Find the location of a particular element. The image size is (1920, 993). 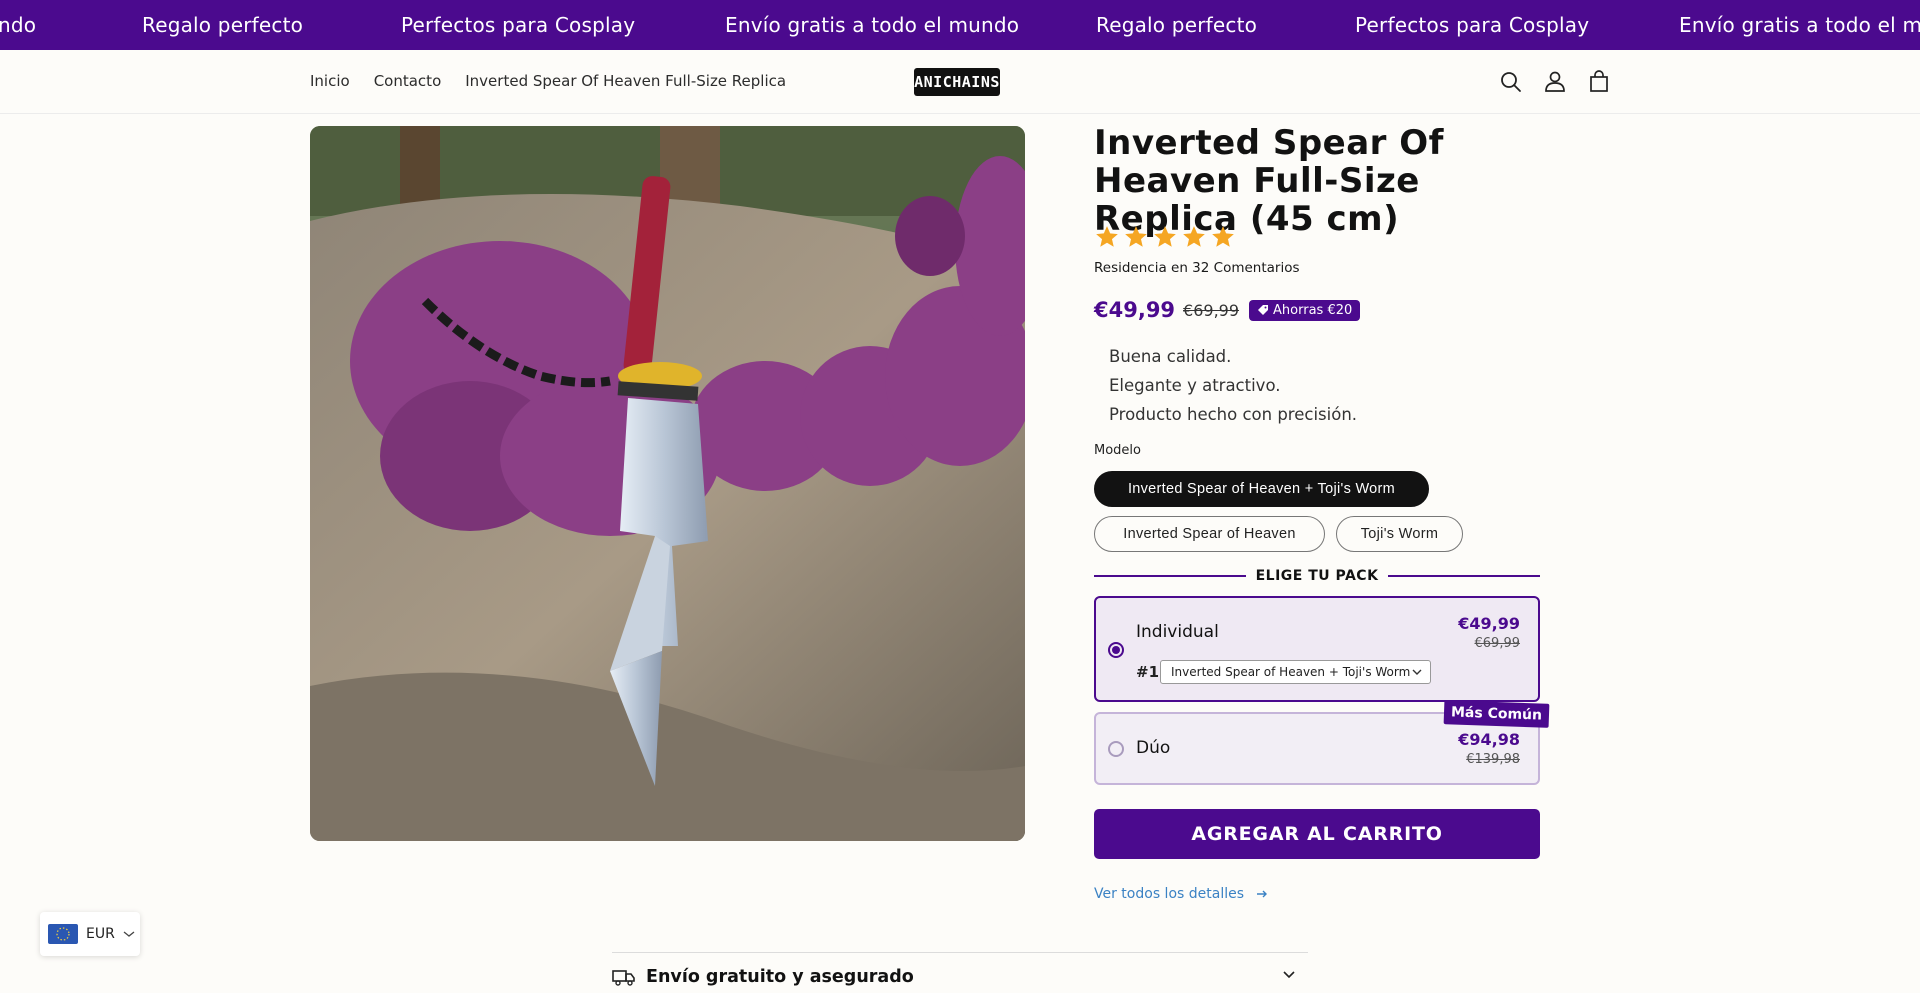

view-details-link: Ver todos los detalles is located at coordinates (1181, 894).